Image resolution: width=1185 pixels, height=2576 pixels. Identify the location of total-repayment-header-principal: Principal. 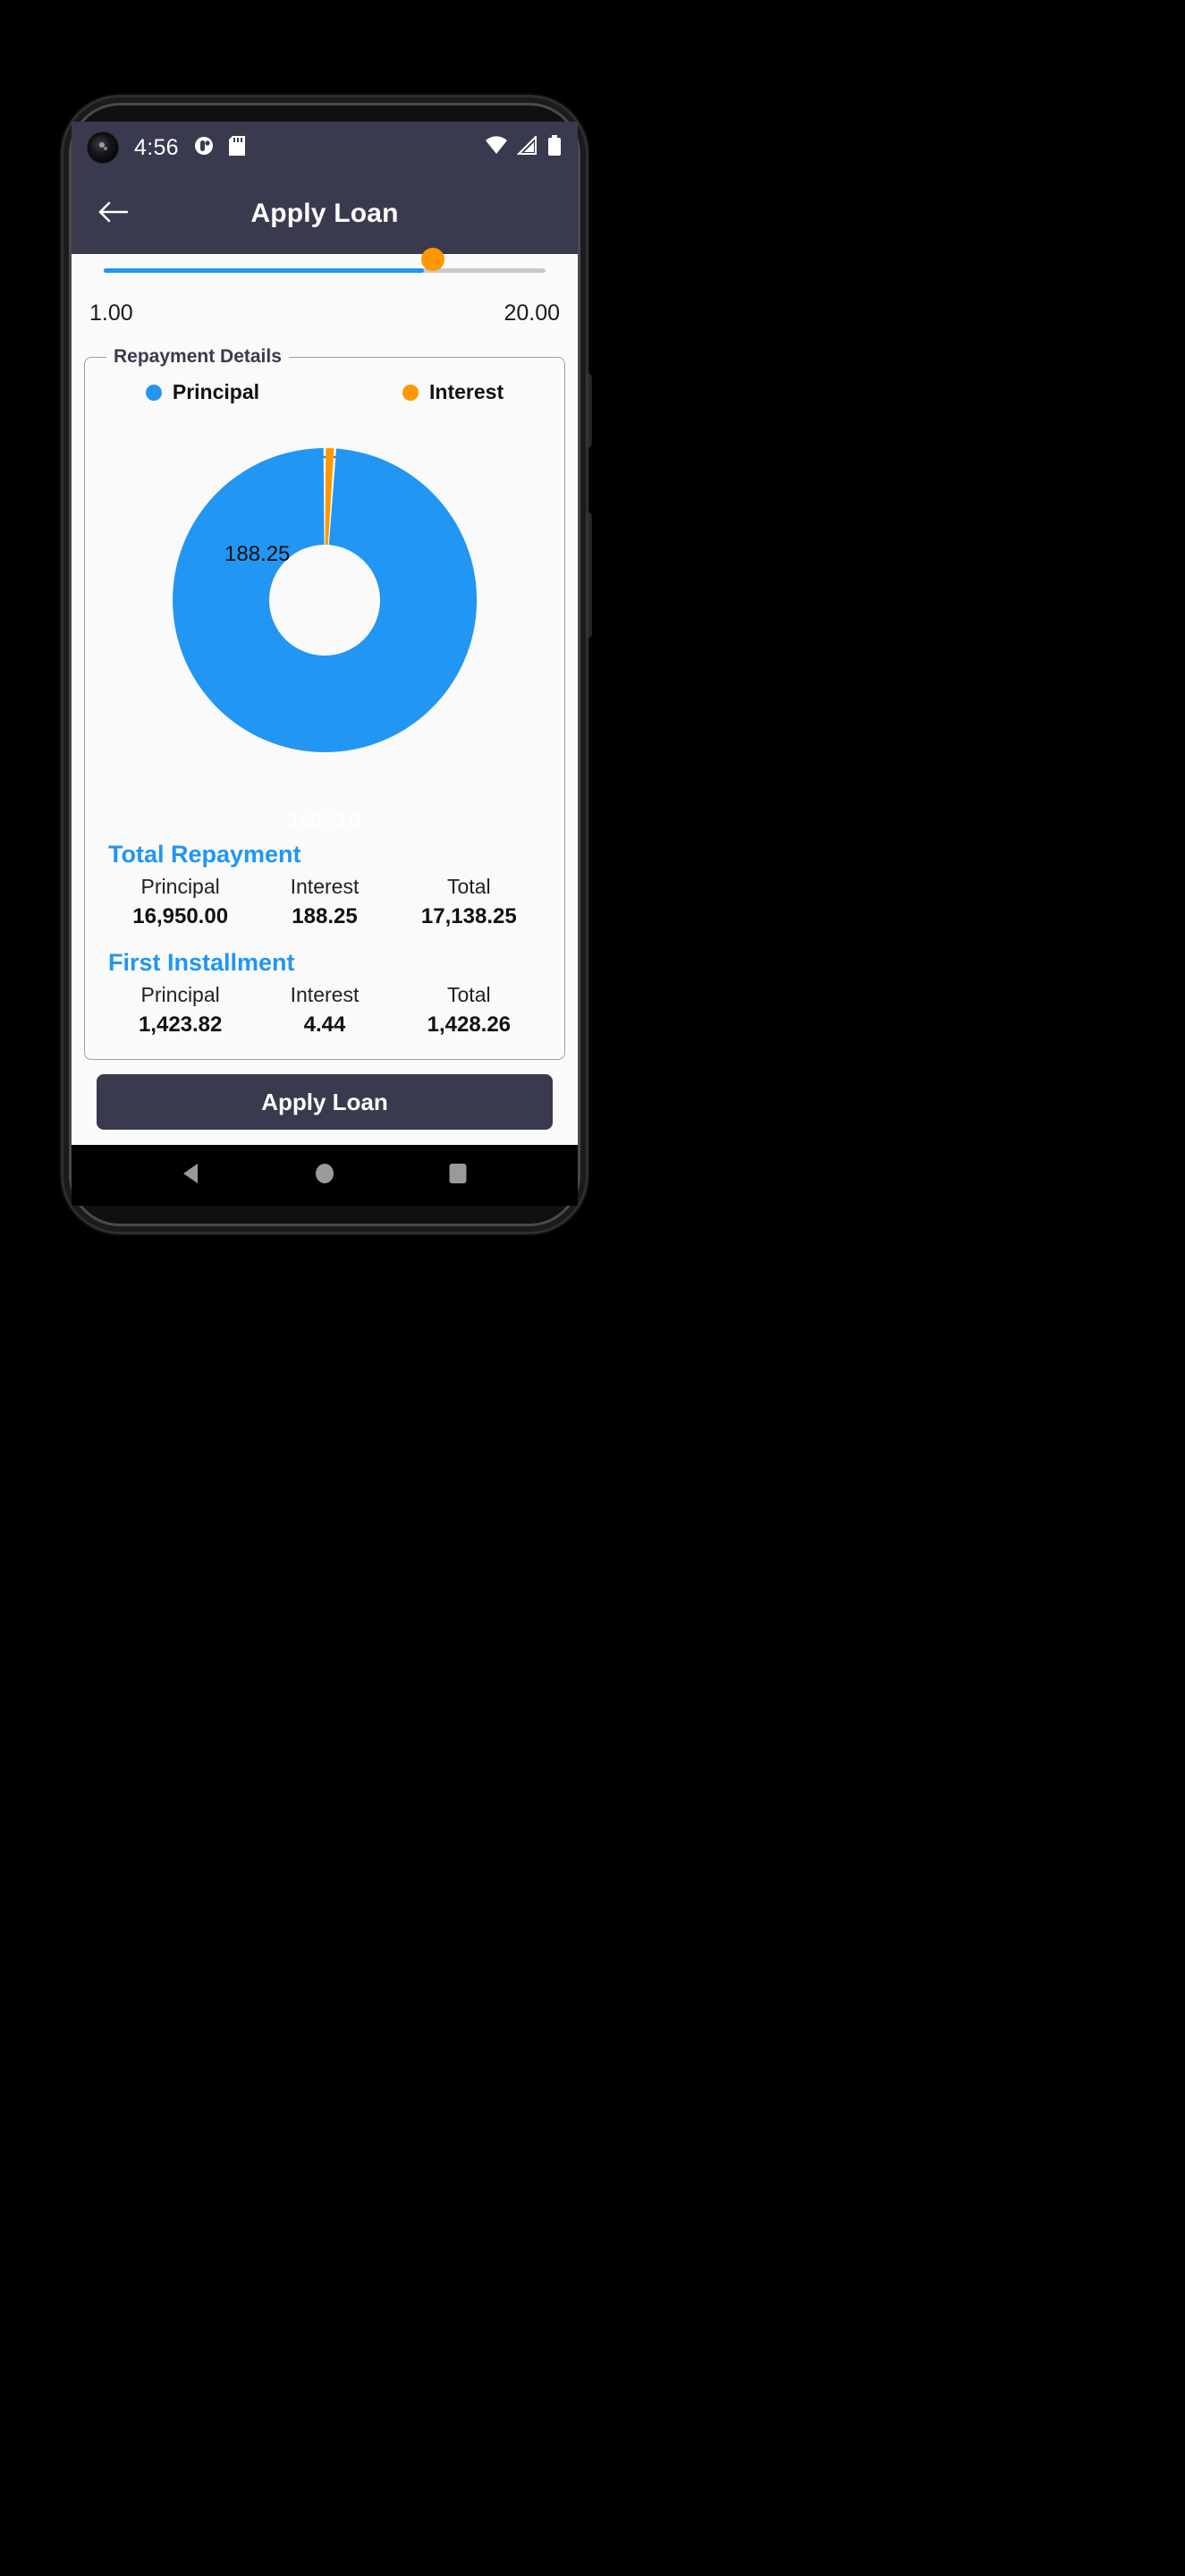
(180, 886).